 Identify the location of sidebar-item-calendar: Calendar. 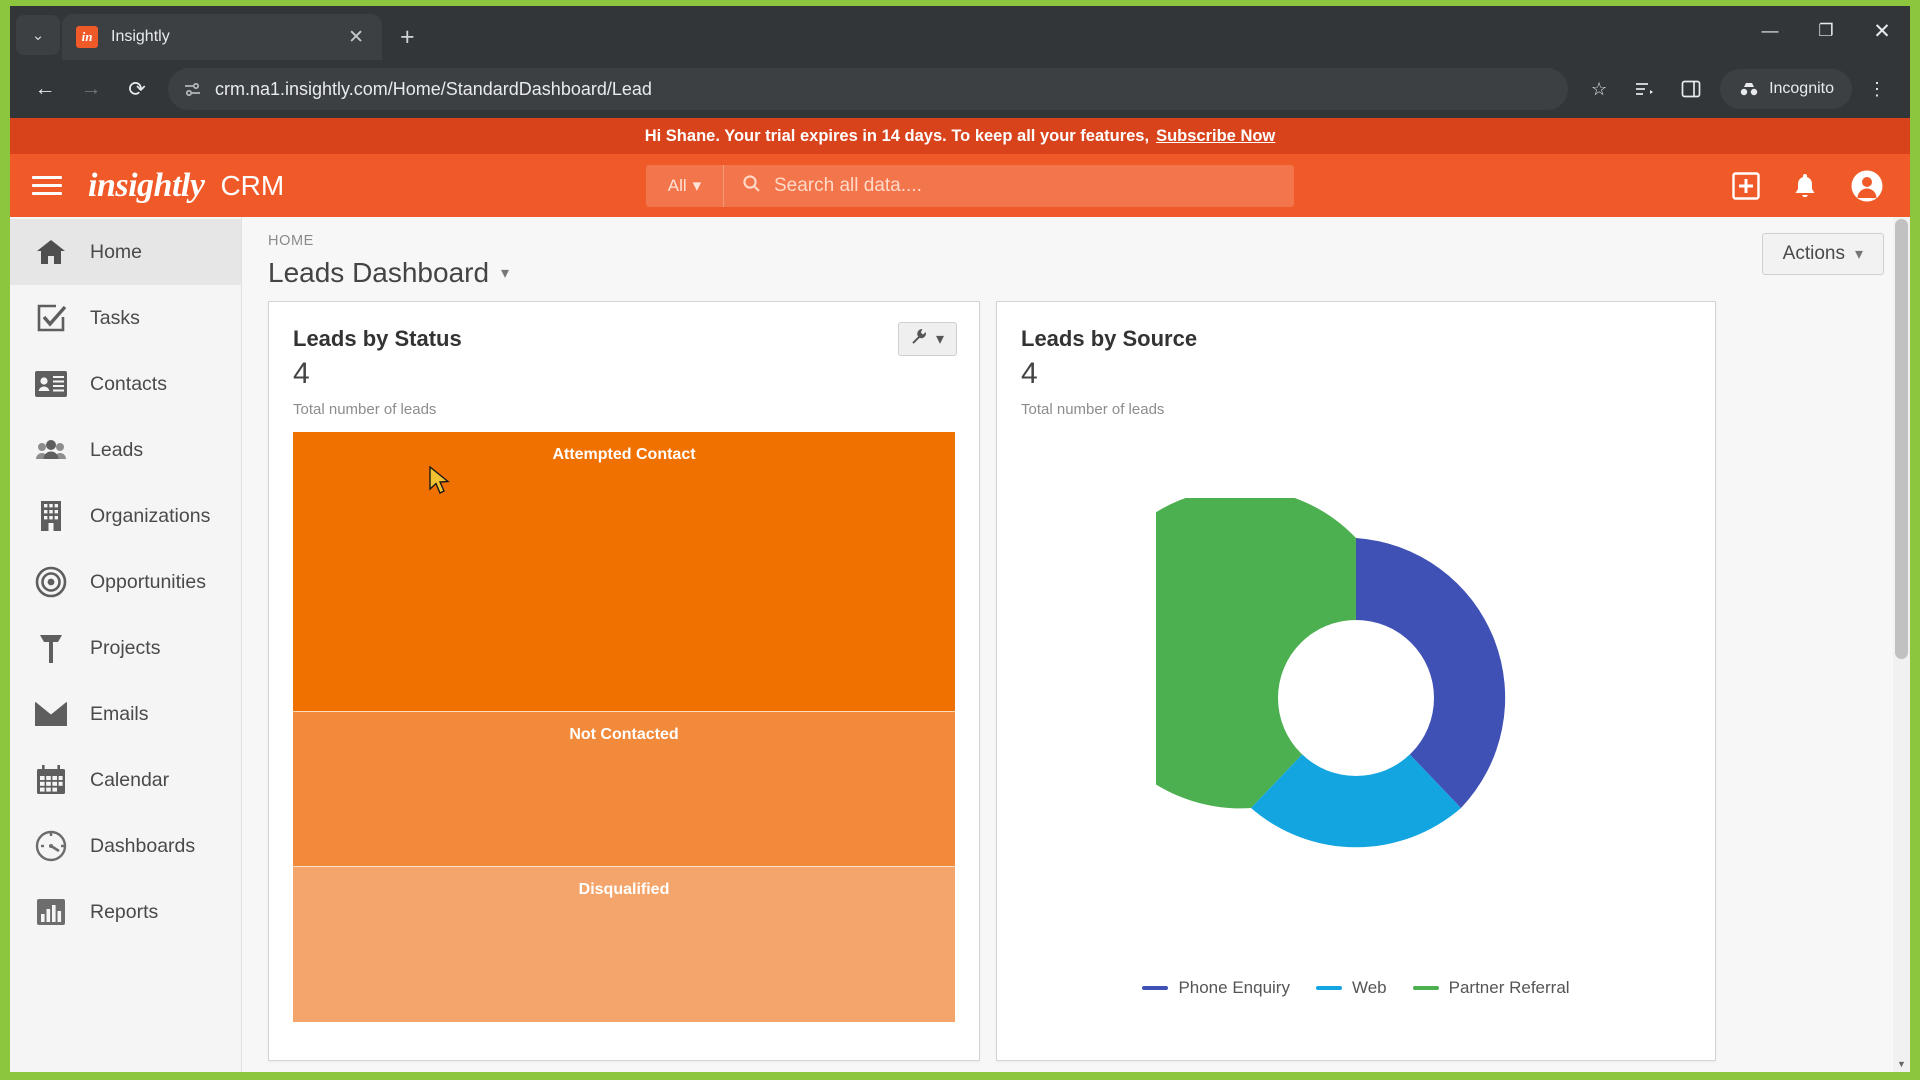
(125, 780).